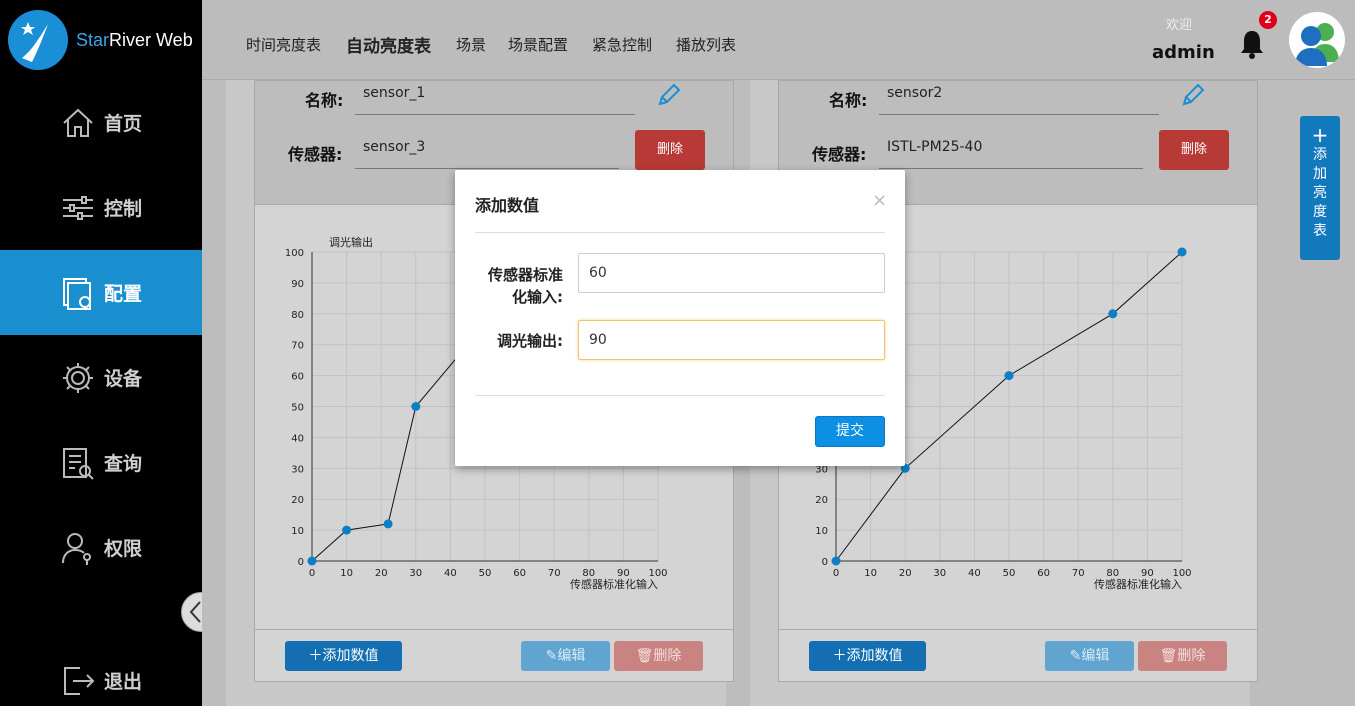 Image resolution: width=1355 pixels, height=706 pixels. What do you see at coordinates (1138, 584) in the screenshot?
I see `x-axis-title: 传感器标准化输入` at bounding box center [1138, 584].